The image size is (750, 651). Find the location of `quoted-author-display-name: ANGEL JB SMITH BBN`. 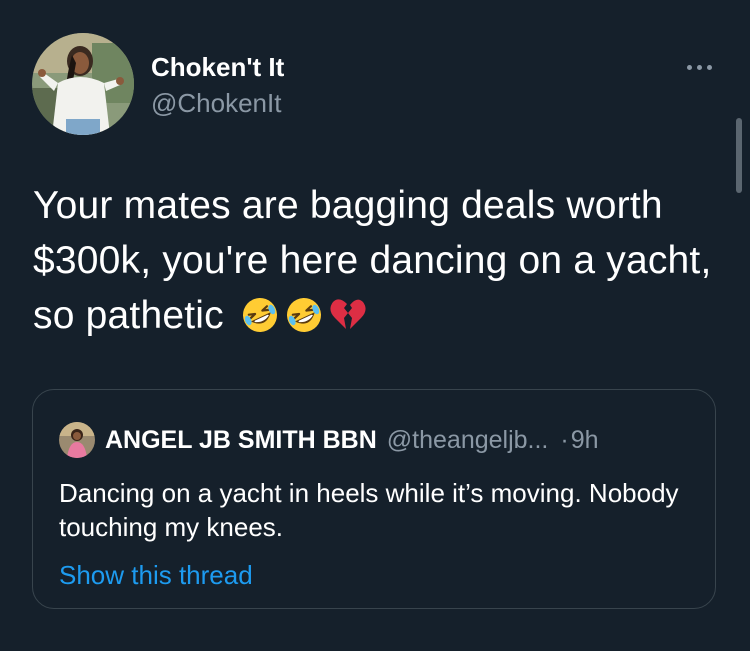

quoted-author-display-name: ANGEL JB SMITH BBN is located at coordinates (241, 440).